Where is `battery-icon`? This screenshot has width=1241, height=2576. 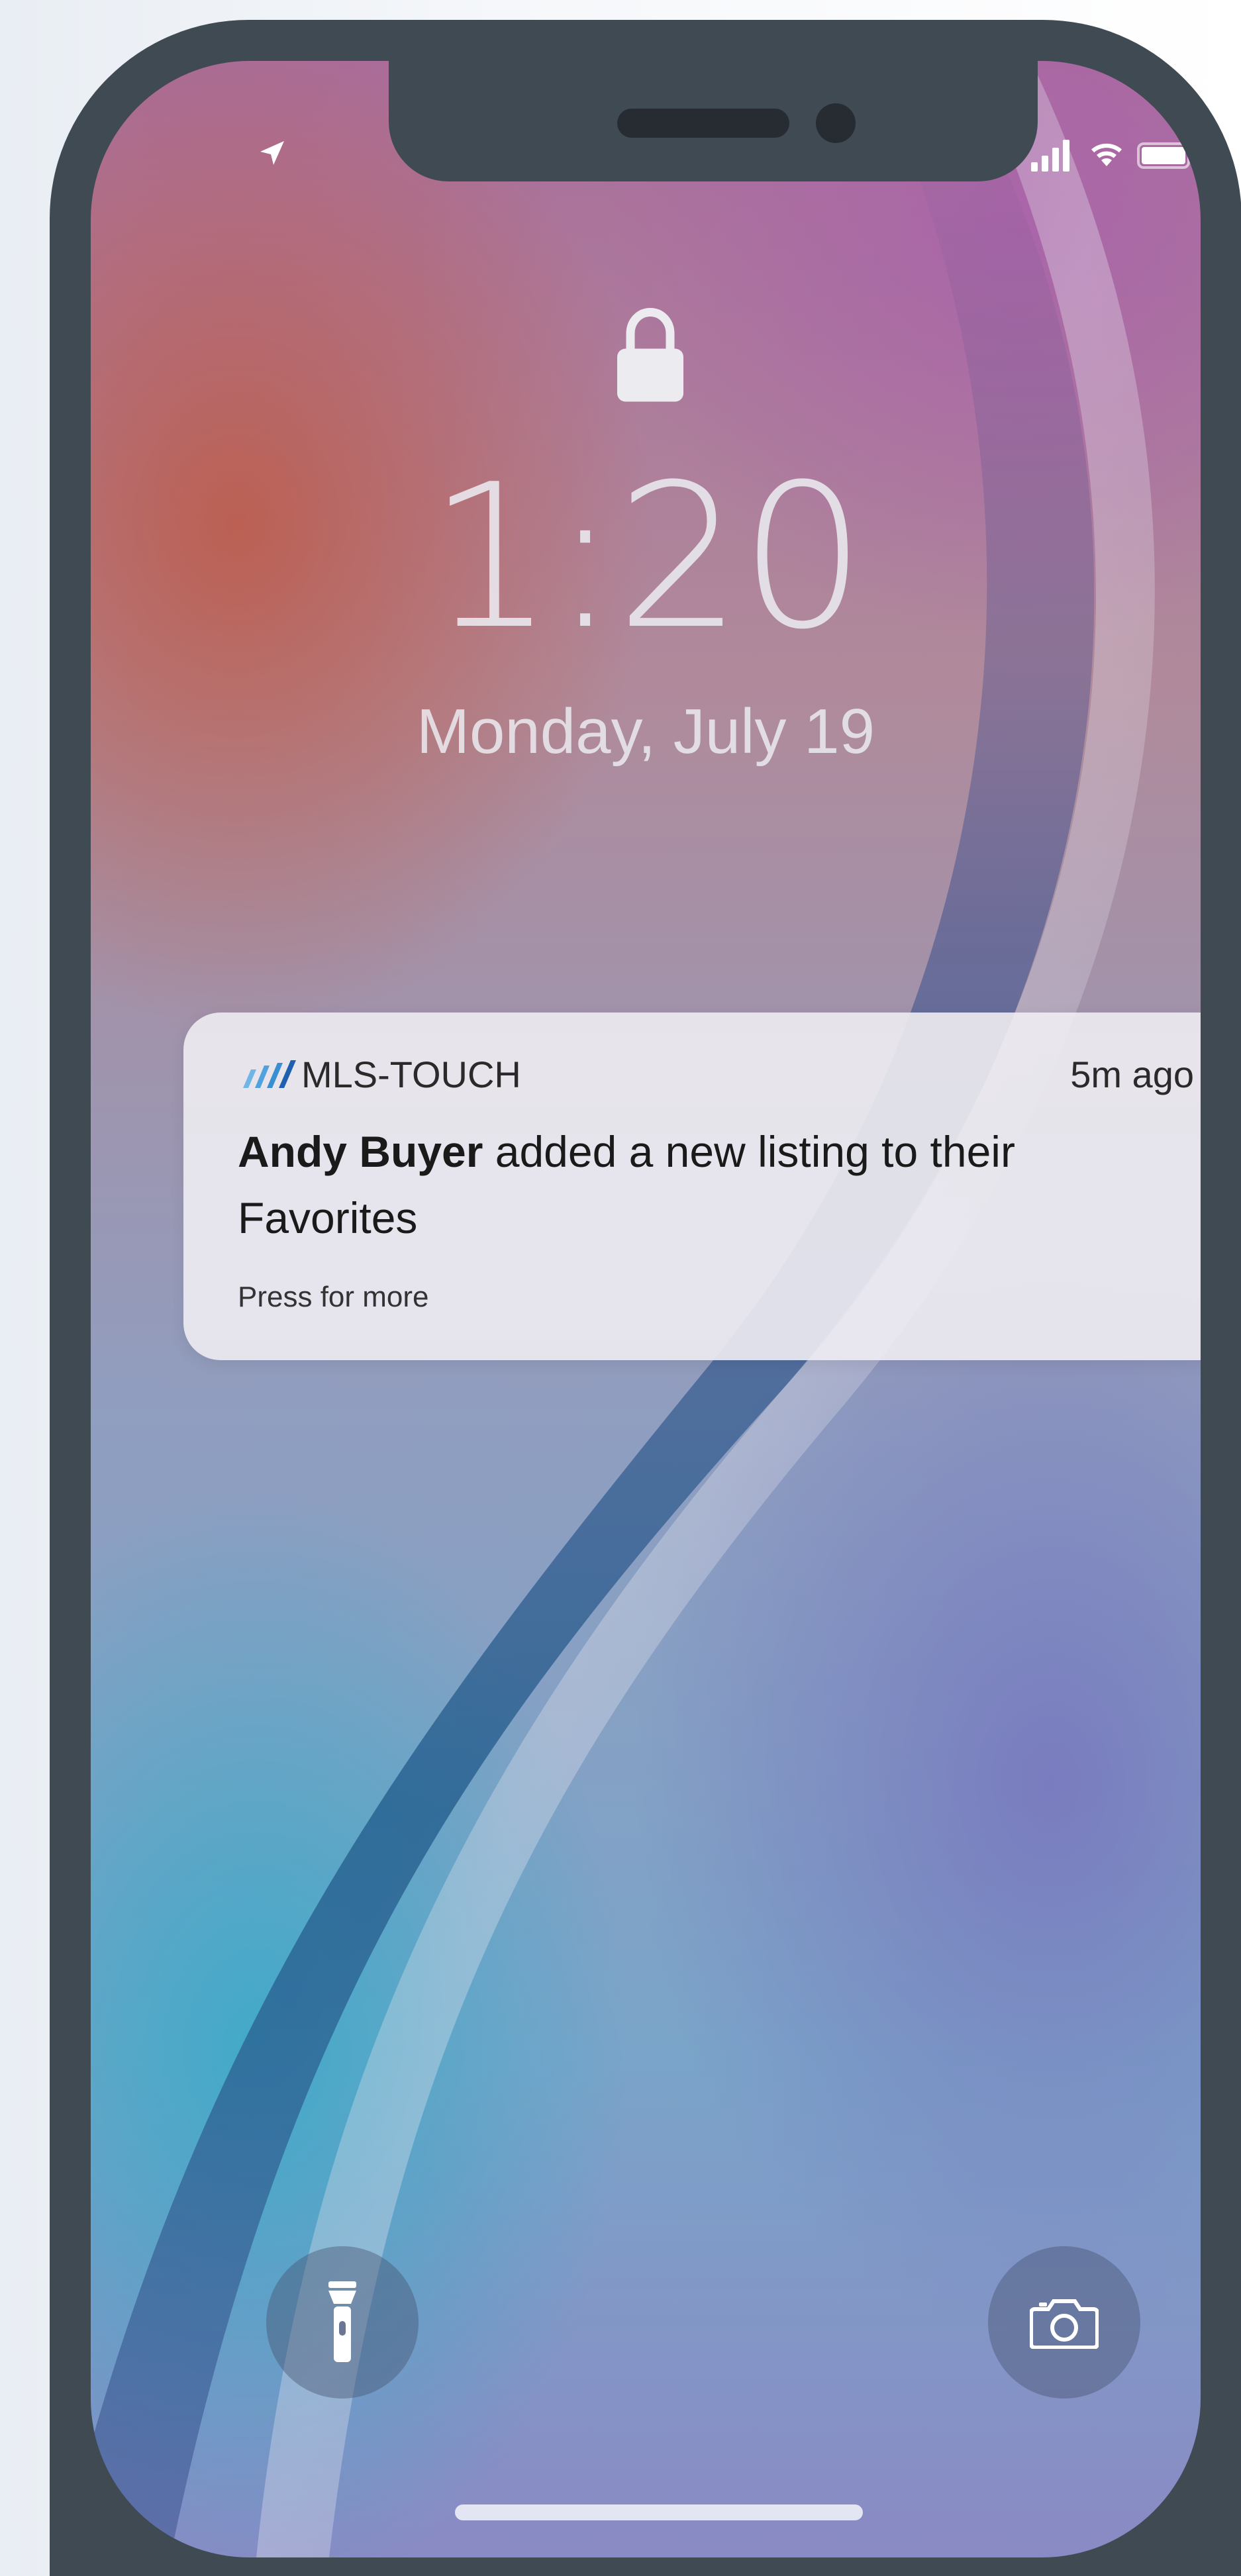 battery-icon is located at coordinates (1165, 155).